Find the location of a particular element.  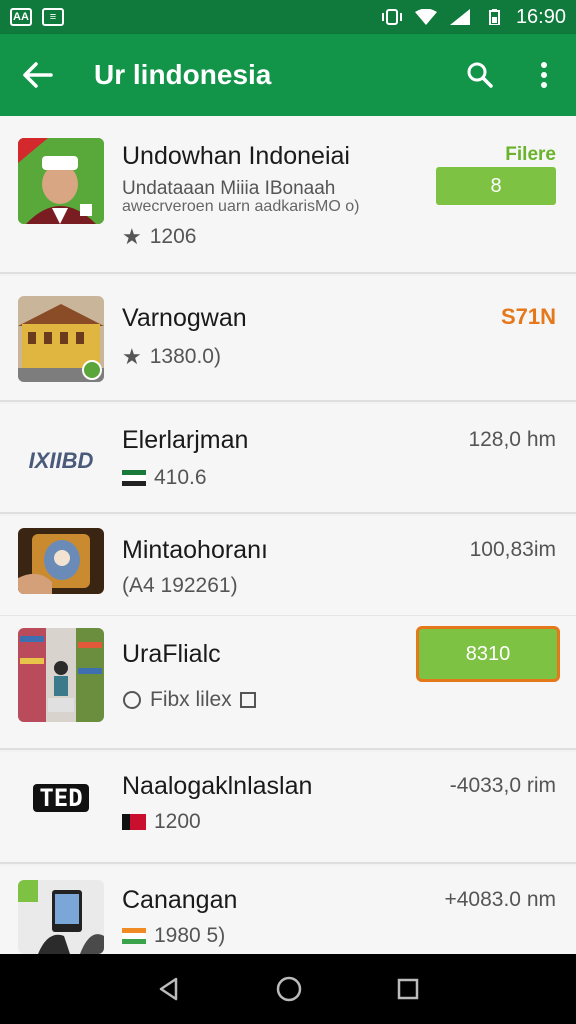

checkbox-icon is located at coordinates (247, 700).